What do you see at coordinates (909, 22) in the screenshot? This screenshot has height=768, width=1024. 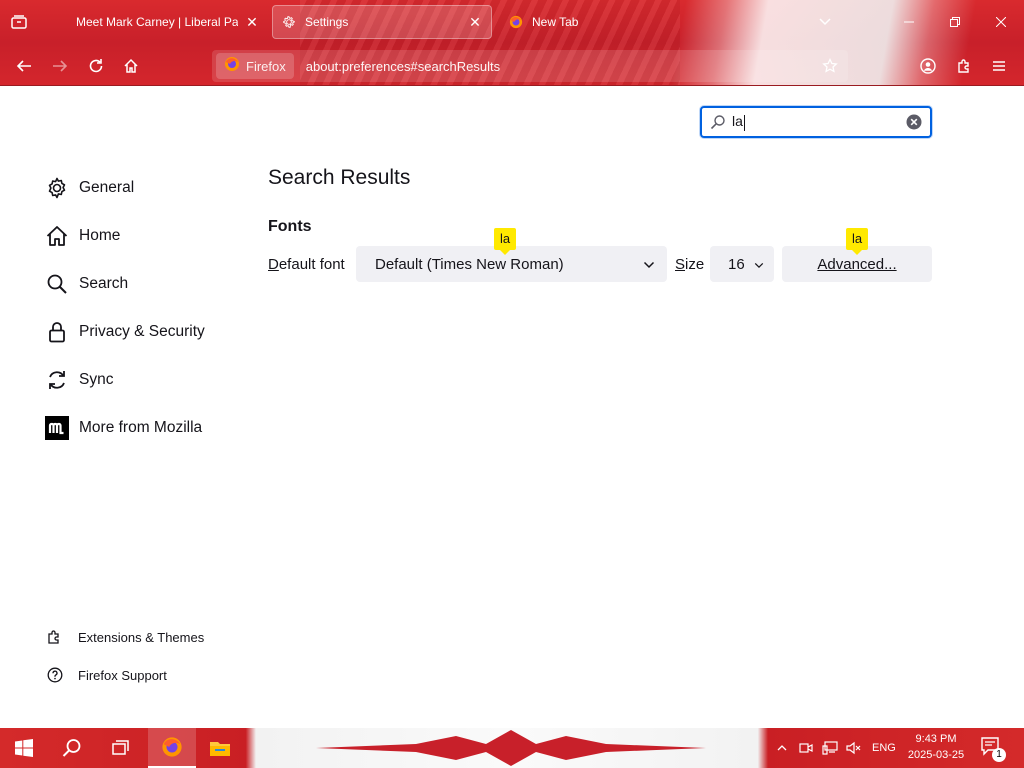 I see `minimize-button` at bounding box center [909, 22].